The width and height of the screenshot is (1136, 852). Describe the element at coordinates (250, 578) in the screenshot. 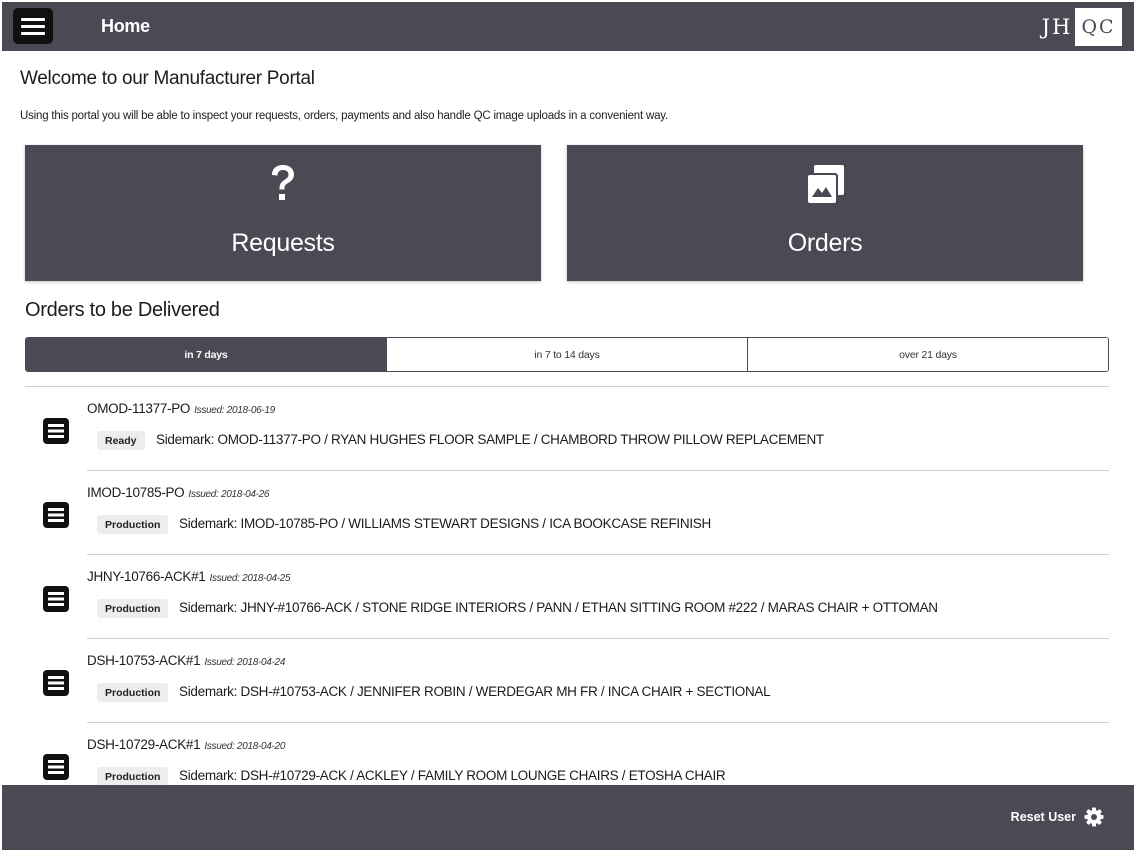

I see `order-issued-date: Issued: 2018-04-25` at that location.